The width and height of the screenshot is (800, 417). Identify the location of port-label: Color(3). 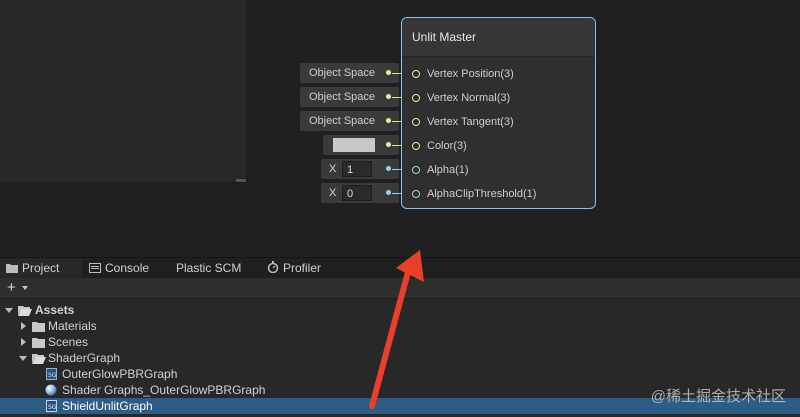
(447, 146).